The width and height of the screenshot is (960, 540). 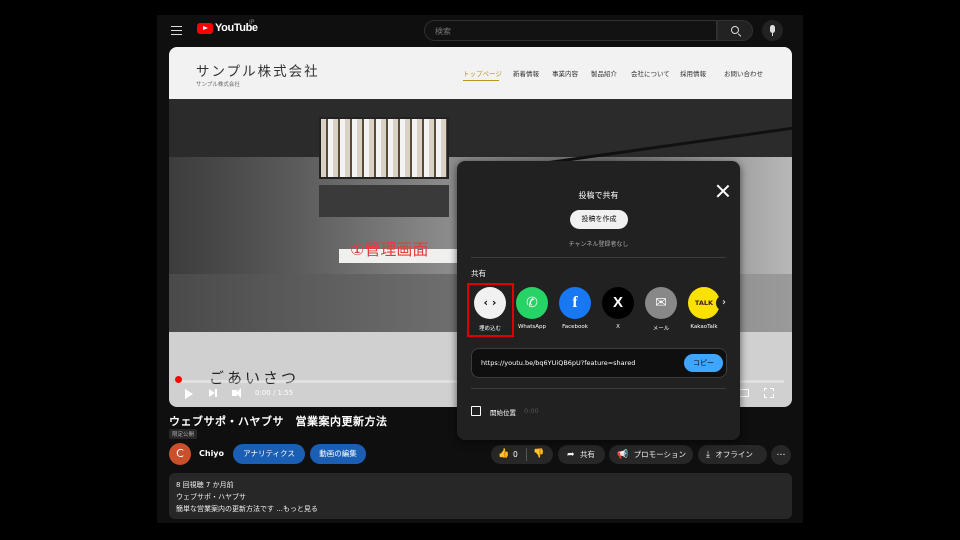 What do you see at coordinates (252, 22) in the screenshot?
I see `country-code: JP` at bounding box center [252, 22].